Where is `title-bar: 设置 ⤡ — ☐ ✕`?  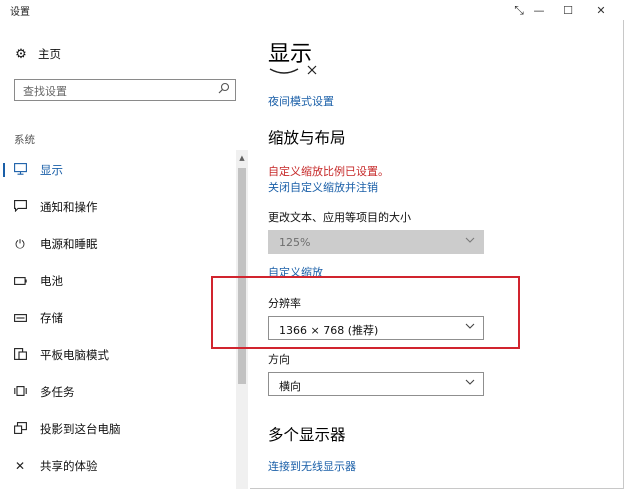 title-bar: 设置 ⤡ — ☐ ✕ is located at coordinates (312, 10).